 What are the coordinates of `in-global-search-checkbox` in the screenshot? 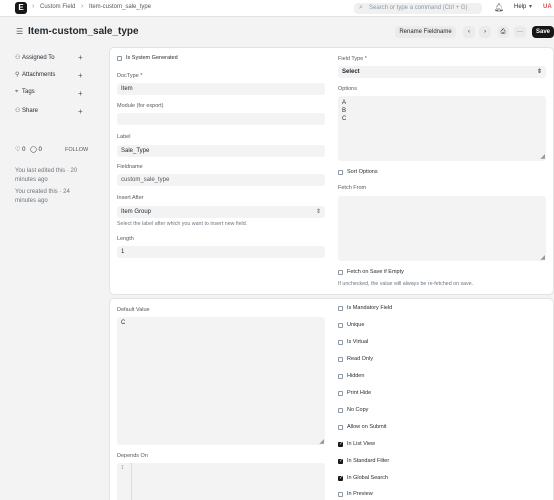 It's located at (340, 478).